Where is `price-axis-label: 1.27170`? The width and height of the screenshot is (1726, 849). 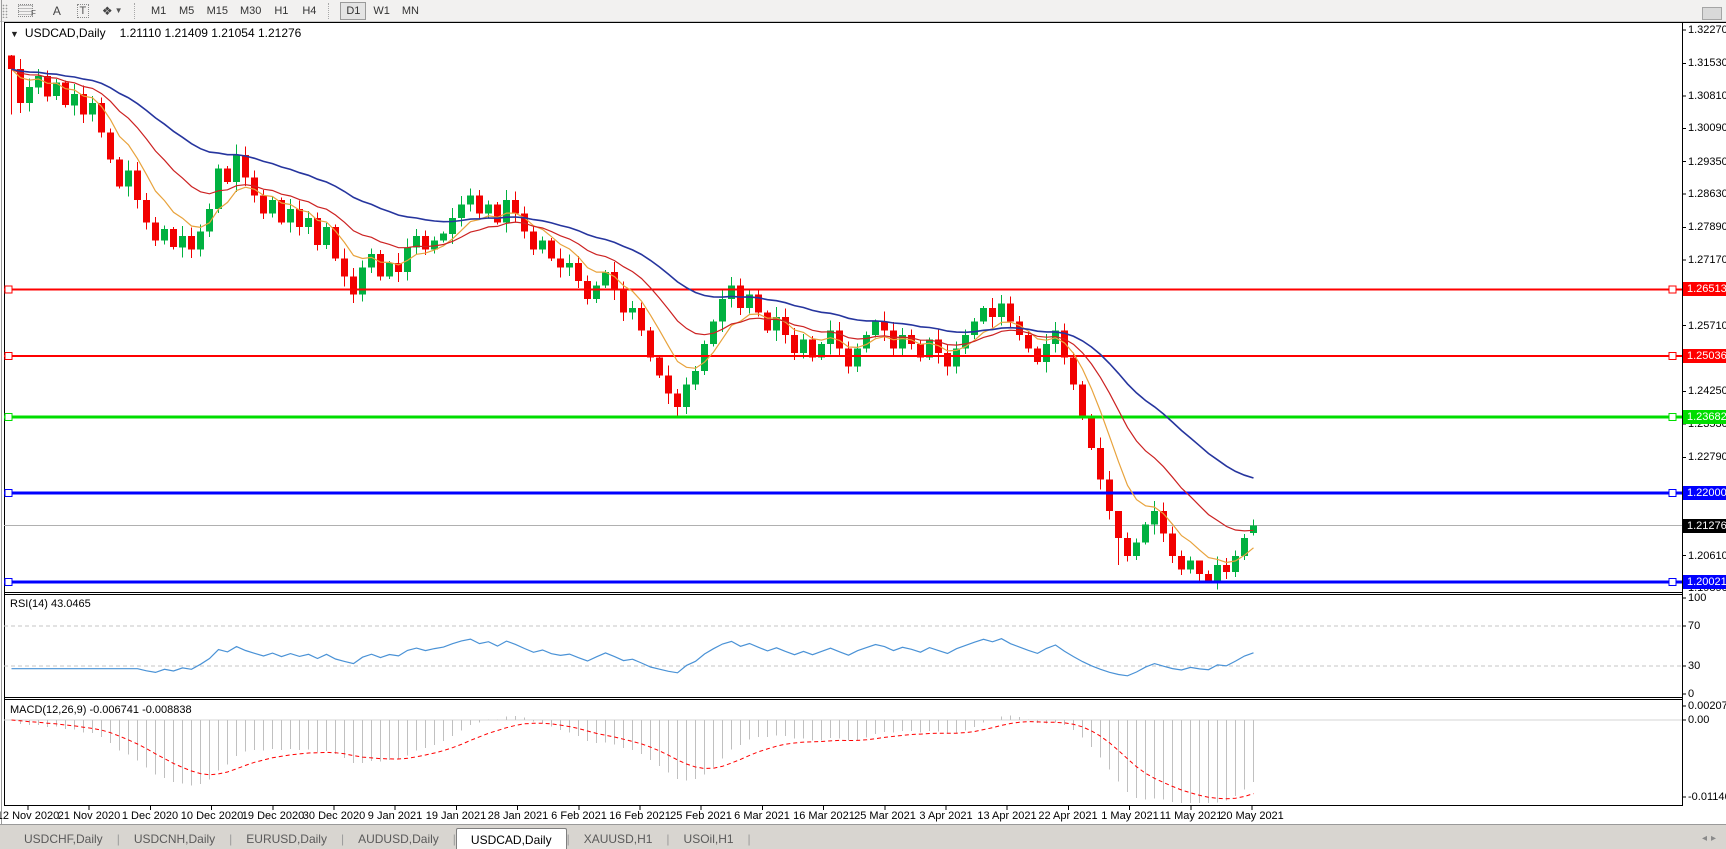 price-axis-label: 1.27170 is located at coordinates (1707, 260).